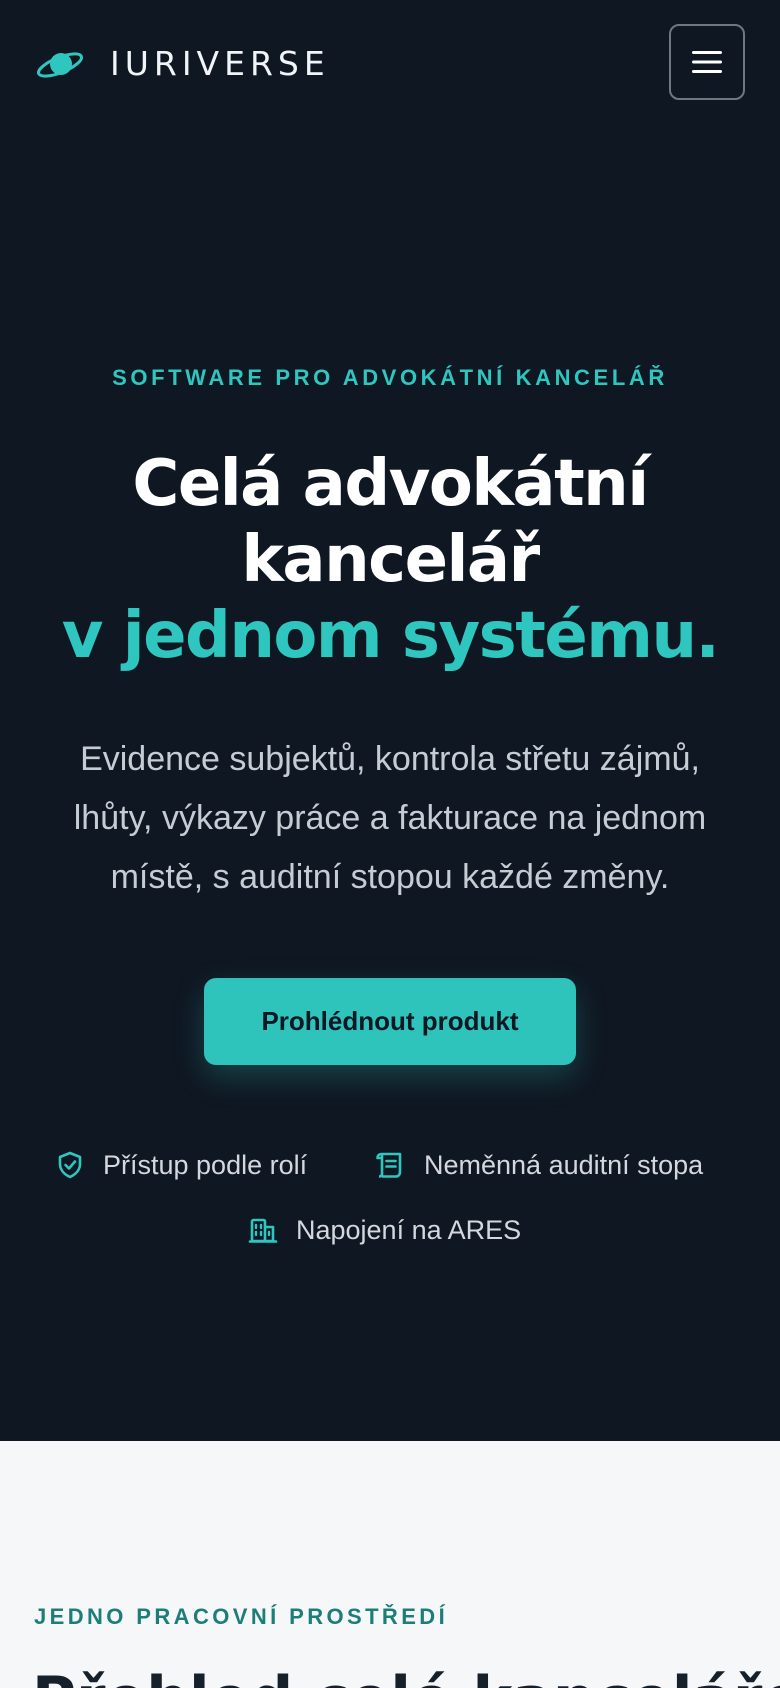  Describe the element at coordinates (241, 1616) in the screenshot. I see `section-eyebrow: JEDNO PRACOVNÍ PROSTŘEDÍ` at that location.